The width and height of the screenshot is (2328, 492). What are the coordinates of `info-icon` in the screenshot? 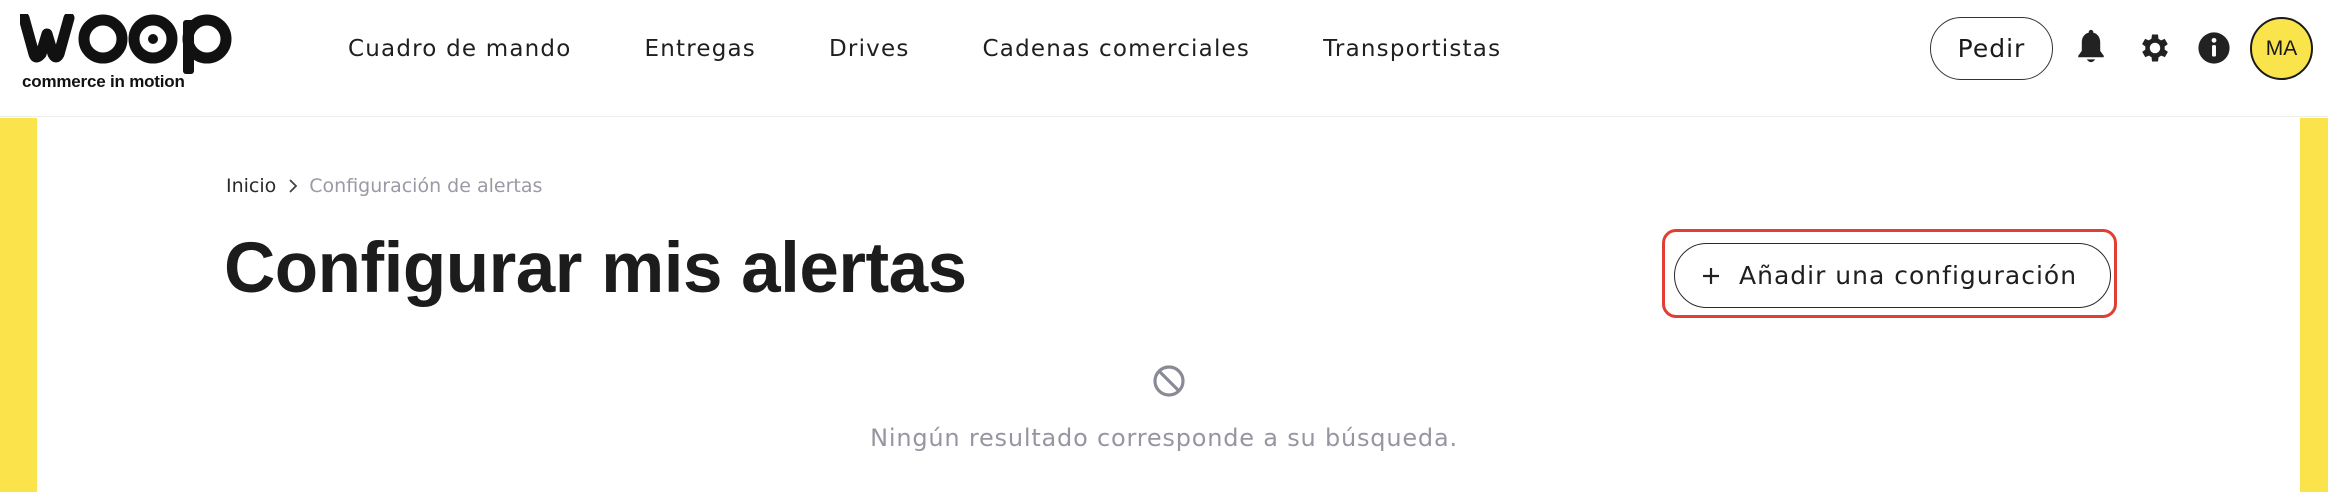 It's located at (2214, 48).